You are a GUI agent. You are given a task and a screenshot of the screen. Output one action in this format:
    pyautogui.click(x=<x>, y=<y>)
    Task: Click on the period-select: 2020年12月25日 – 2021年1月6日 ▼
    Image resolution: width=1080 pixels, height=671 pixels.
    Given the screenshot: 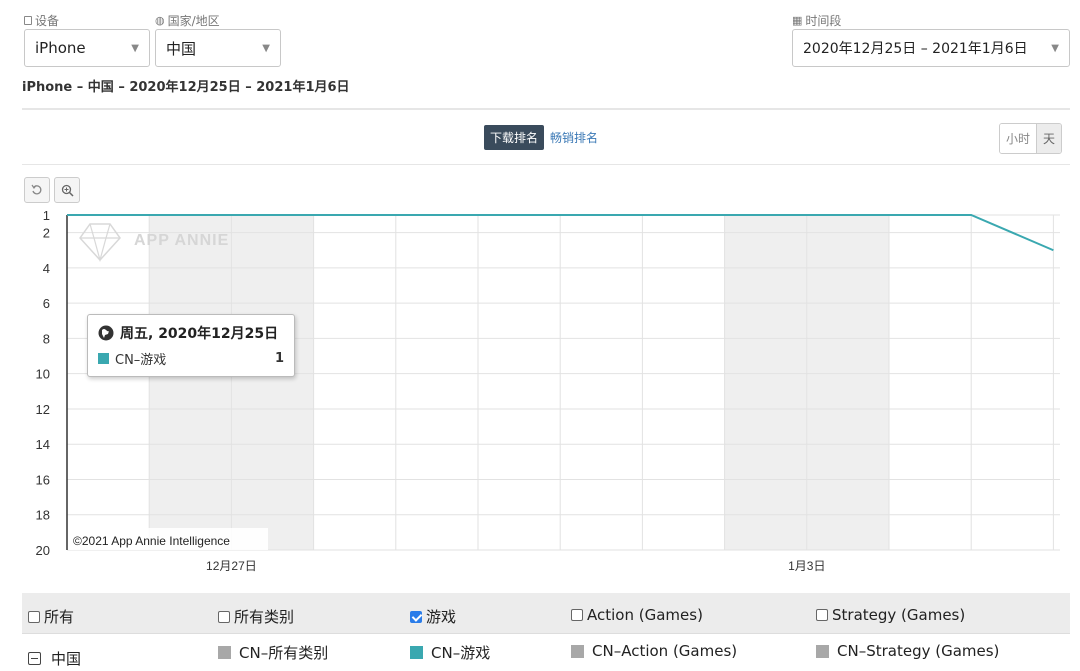 What is the action you would take?
    pyautogui.click(x=931, y=48)
    